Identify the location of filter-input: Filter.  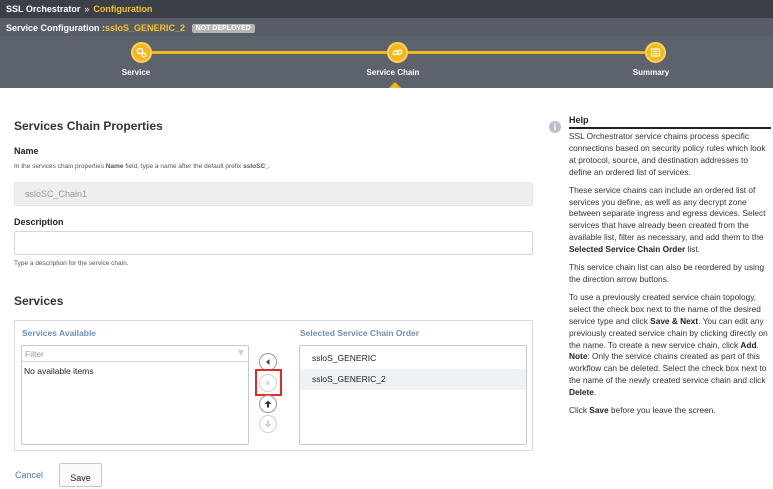
(135, 354).